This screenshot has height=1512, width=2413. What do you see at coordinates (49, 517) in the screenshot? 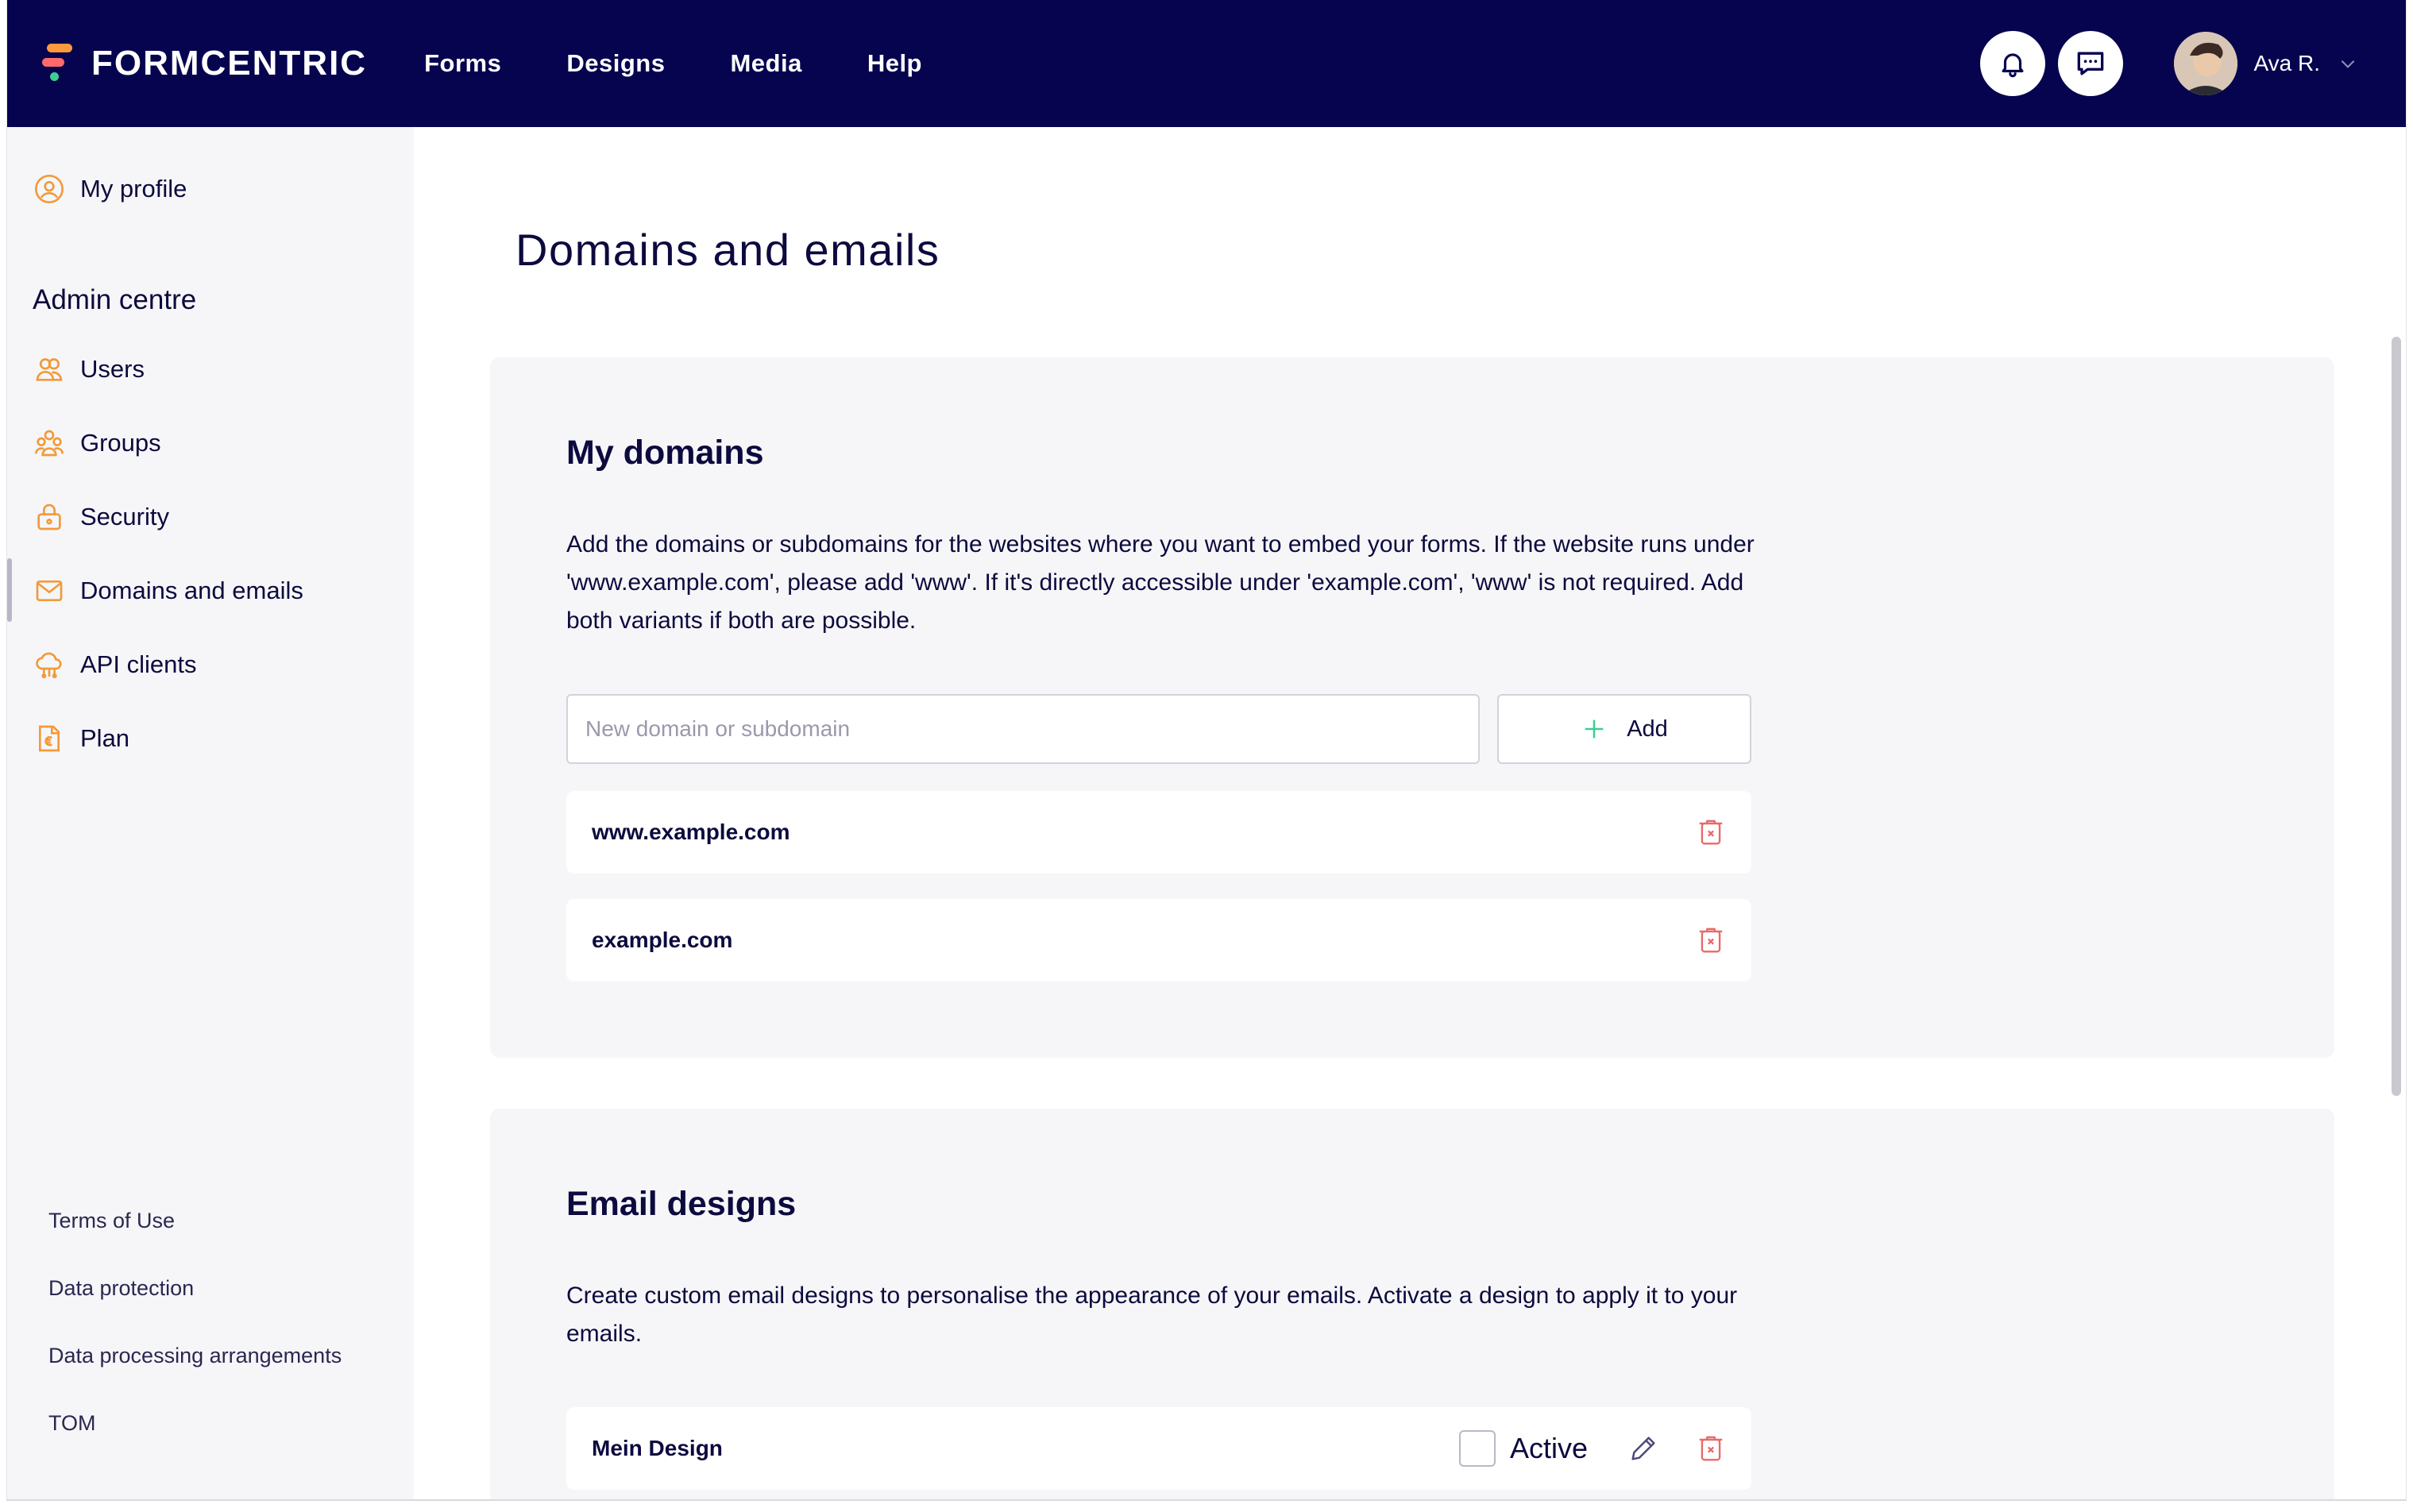
I see `lock-icon` at bounding box center [49, 517].